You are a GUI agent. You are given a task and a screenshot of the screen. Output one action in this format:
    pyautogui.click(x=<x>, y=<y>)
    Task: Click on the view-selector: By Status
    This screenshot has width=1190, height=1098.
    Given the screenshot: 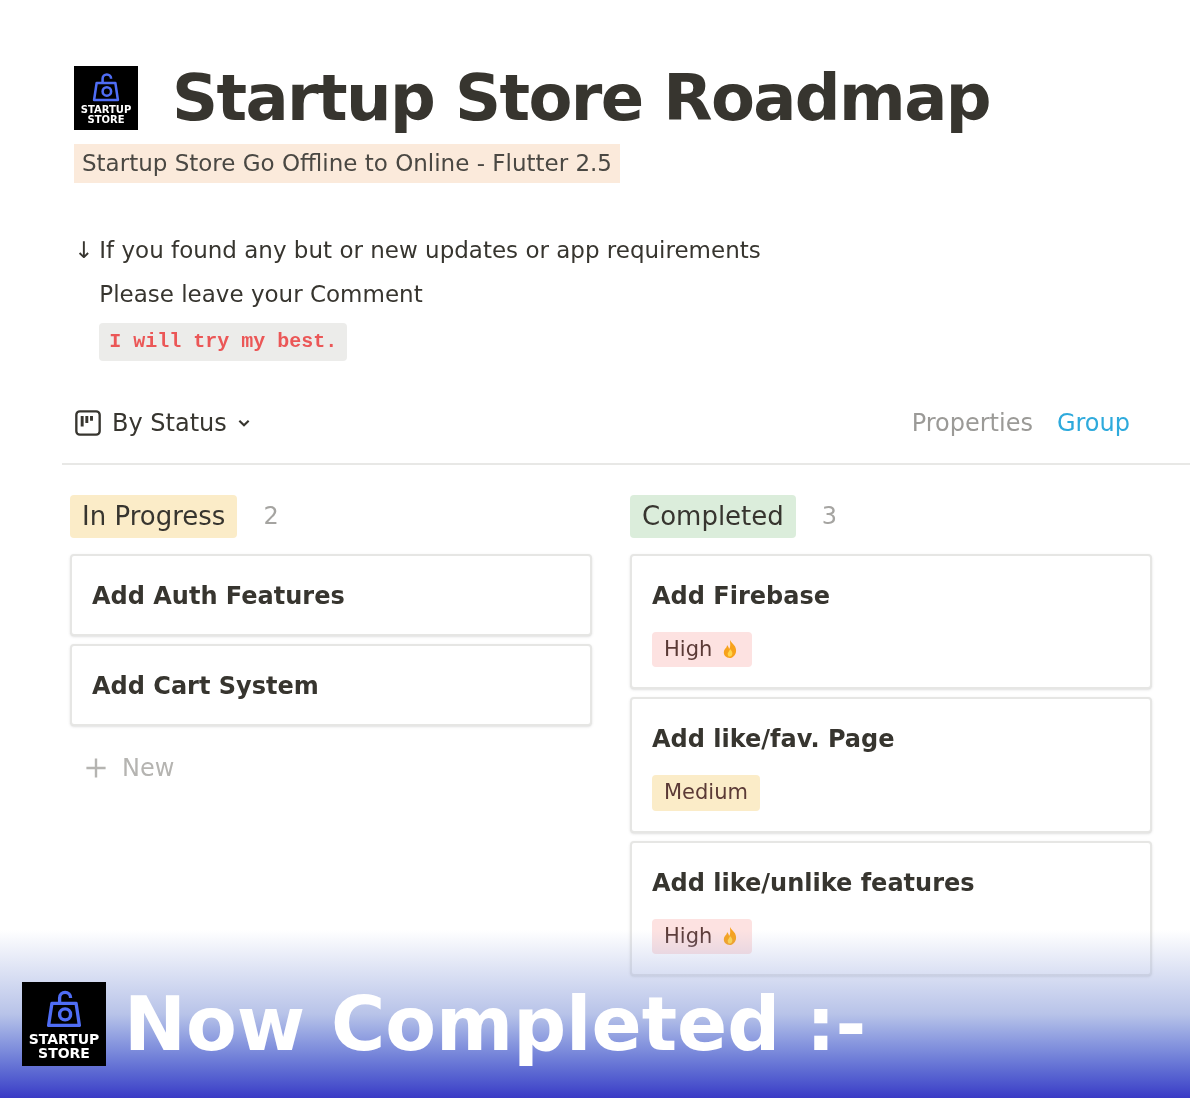 What is the action you would take?
    pyautogui.click(x=162, y=422)
    